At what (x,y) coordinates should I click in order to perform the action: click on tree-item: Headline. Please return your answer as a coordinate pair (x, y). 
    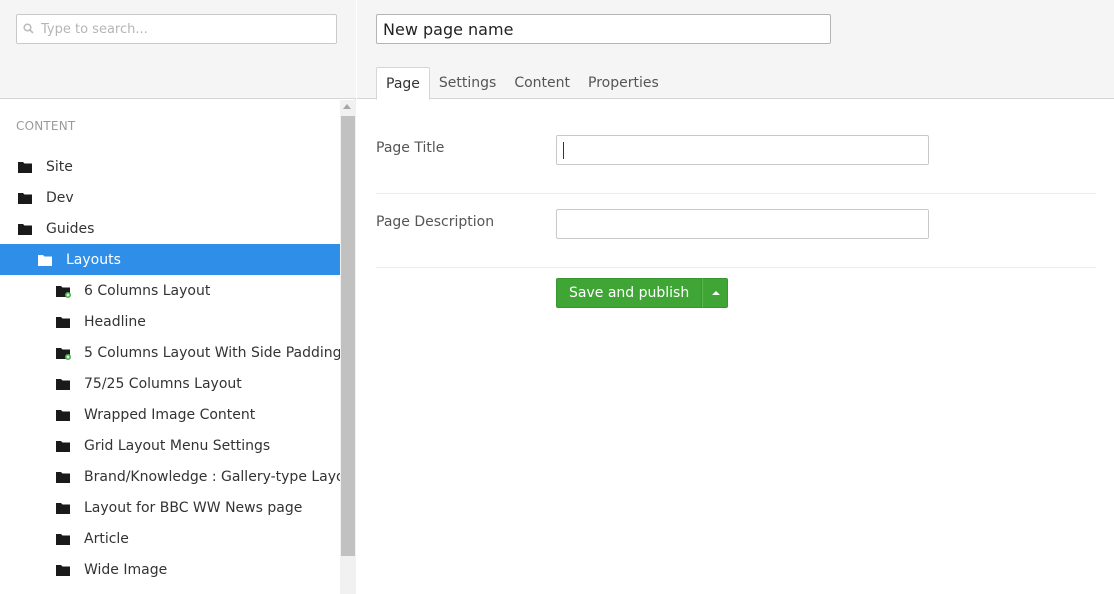
    Looking at the image, I should click on (170, 321).